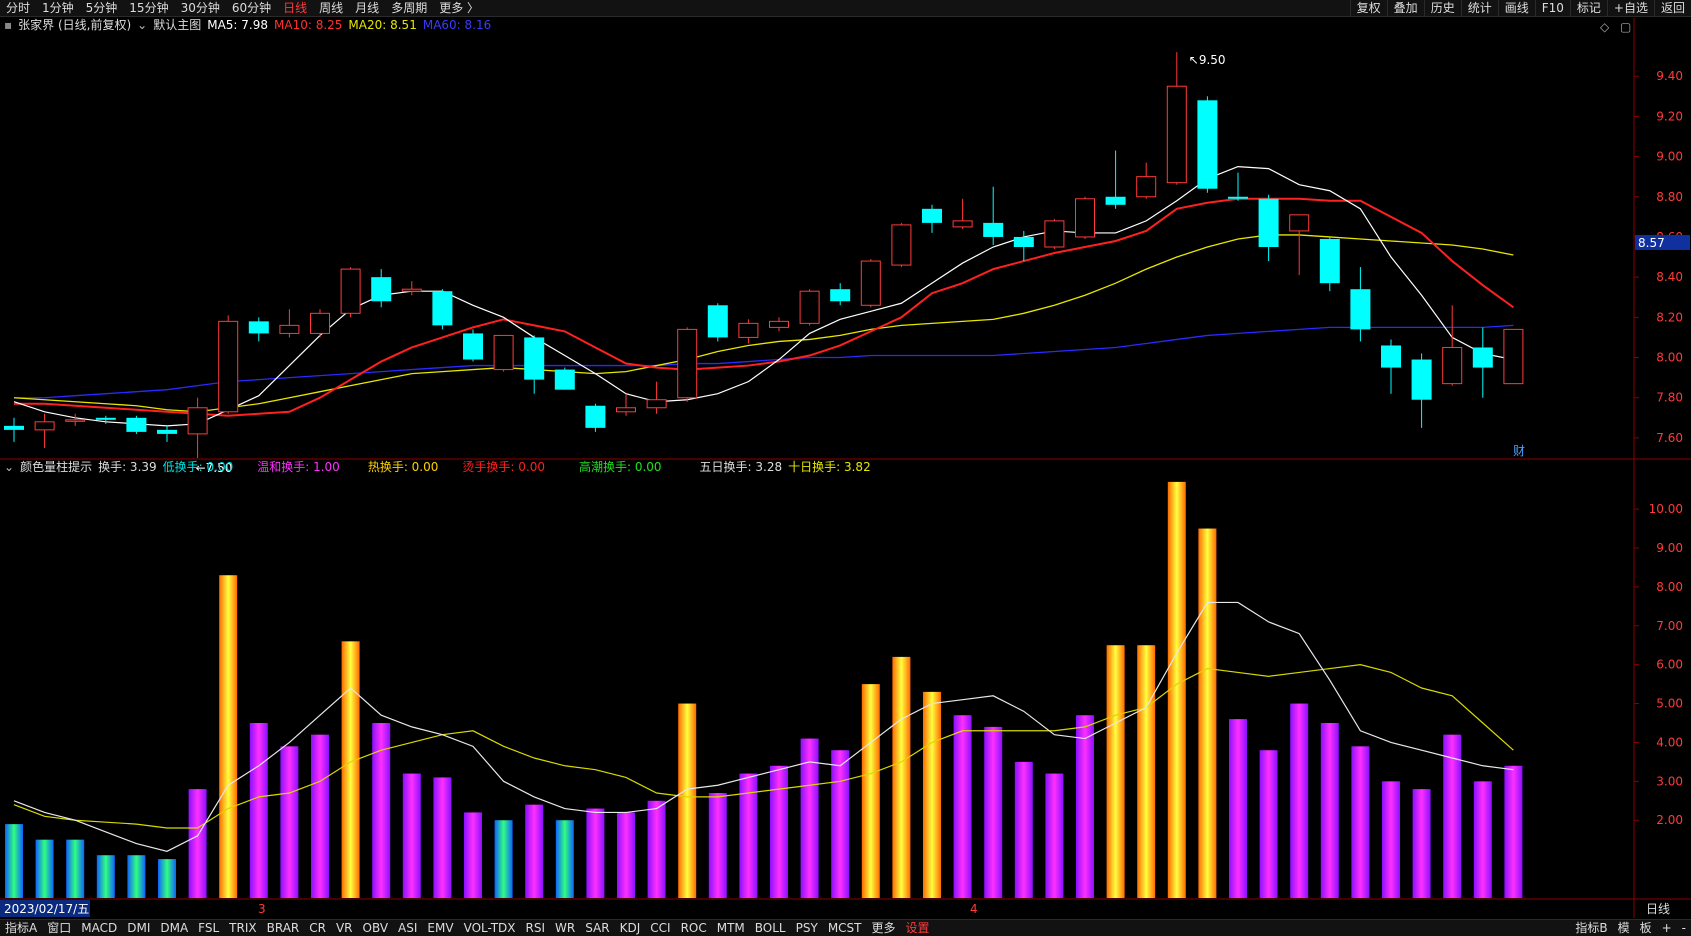 Image resolution: width=1691 pixels, height=936 pixels. Describe the element at coordinates (731, 928) in the screenshot. I see `indicator-tab-20: MTM` at that location.